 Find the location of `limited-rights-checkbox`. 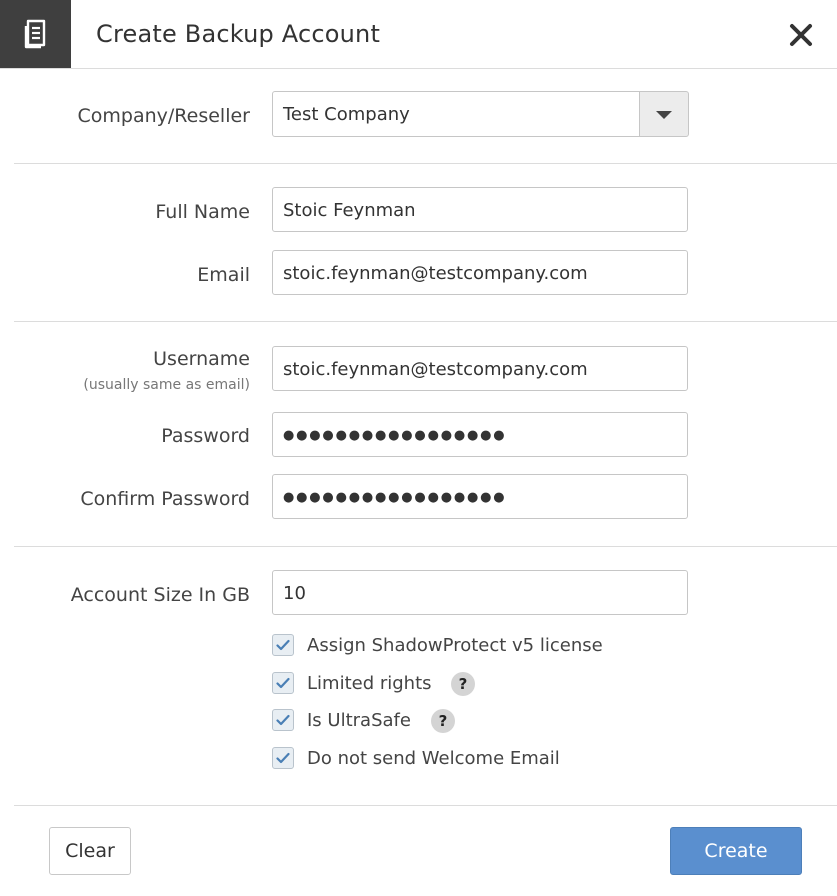

limited-rights-checkbox is located at coordinates (283, 683).